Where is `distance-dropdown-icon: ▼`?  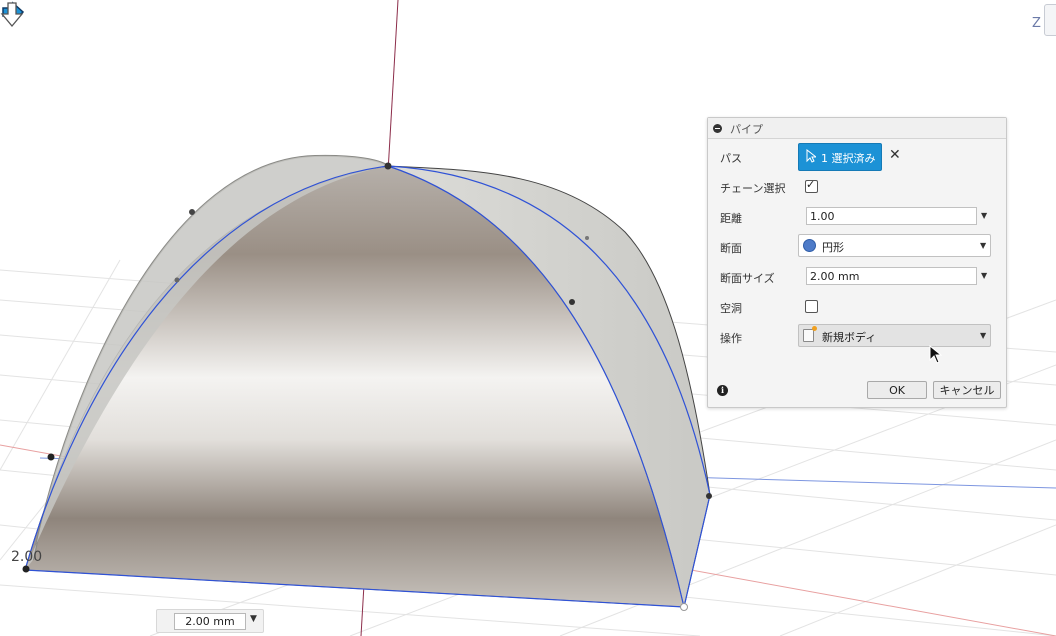
distance-dropdown-icon: ▼ is located at coordinates (984, 215).